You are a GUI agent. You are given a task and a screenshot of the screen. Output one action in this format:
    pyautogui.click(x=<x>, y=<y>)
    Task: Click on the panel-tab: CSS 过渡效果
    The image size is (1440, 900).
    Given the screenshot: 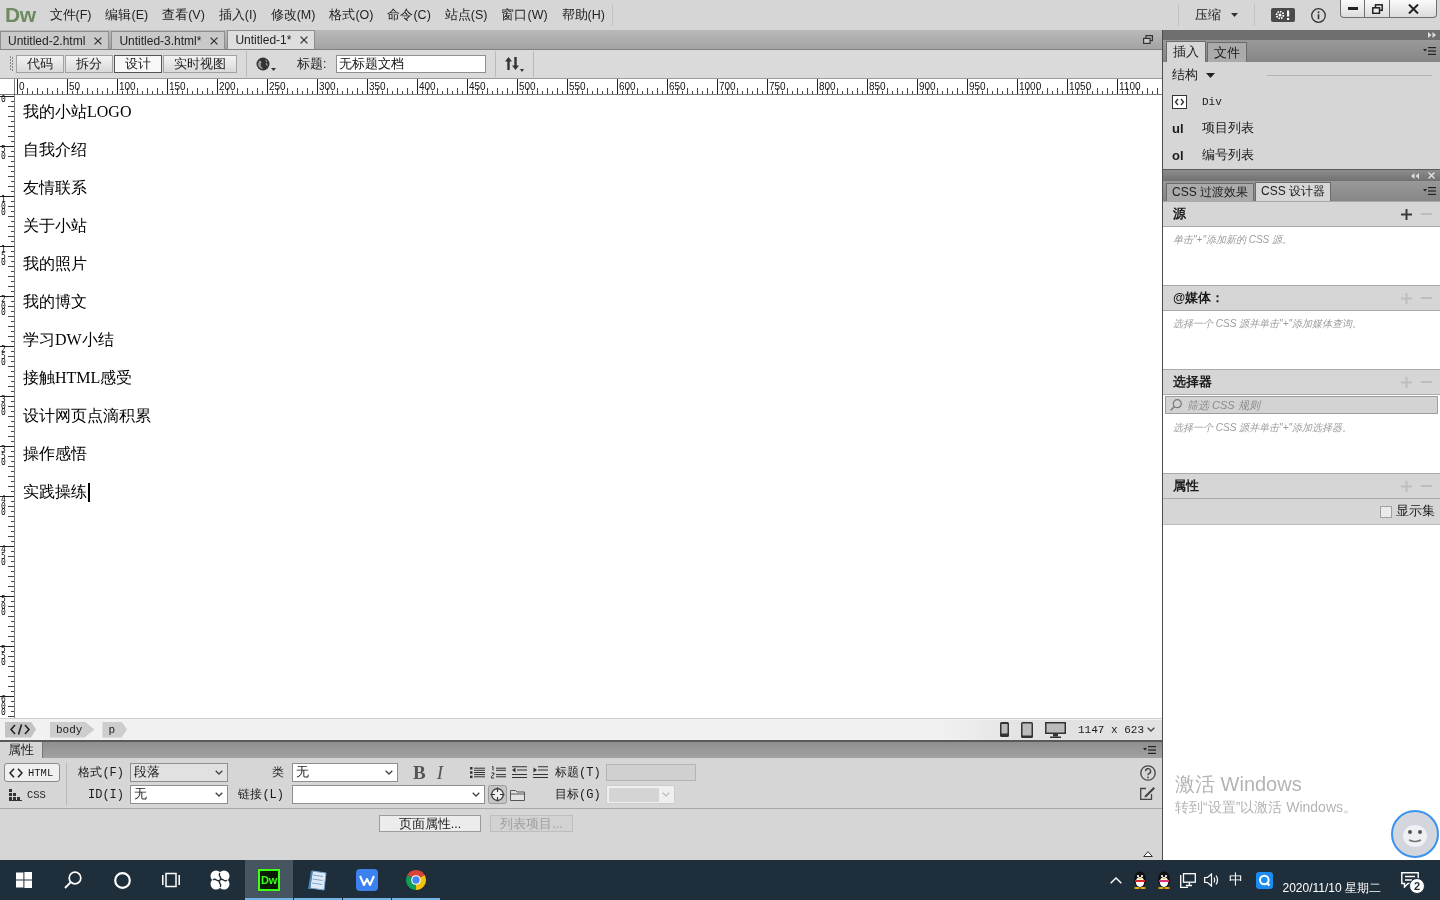 What is the action you would take?
    pyautogui.click(x=1210, y=192)
    